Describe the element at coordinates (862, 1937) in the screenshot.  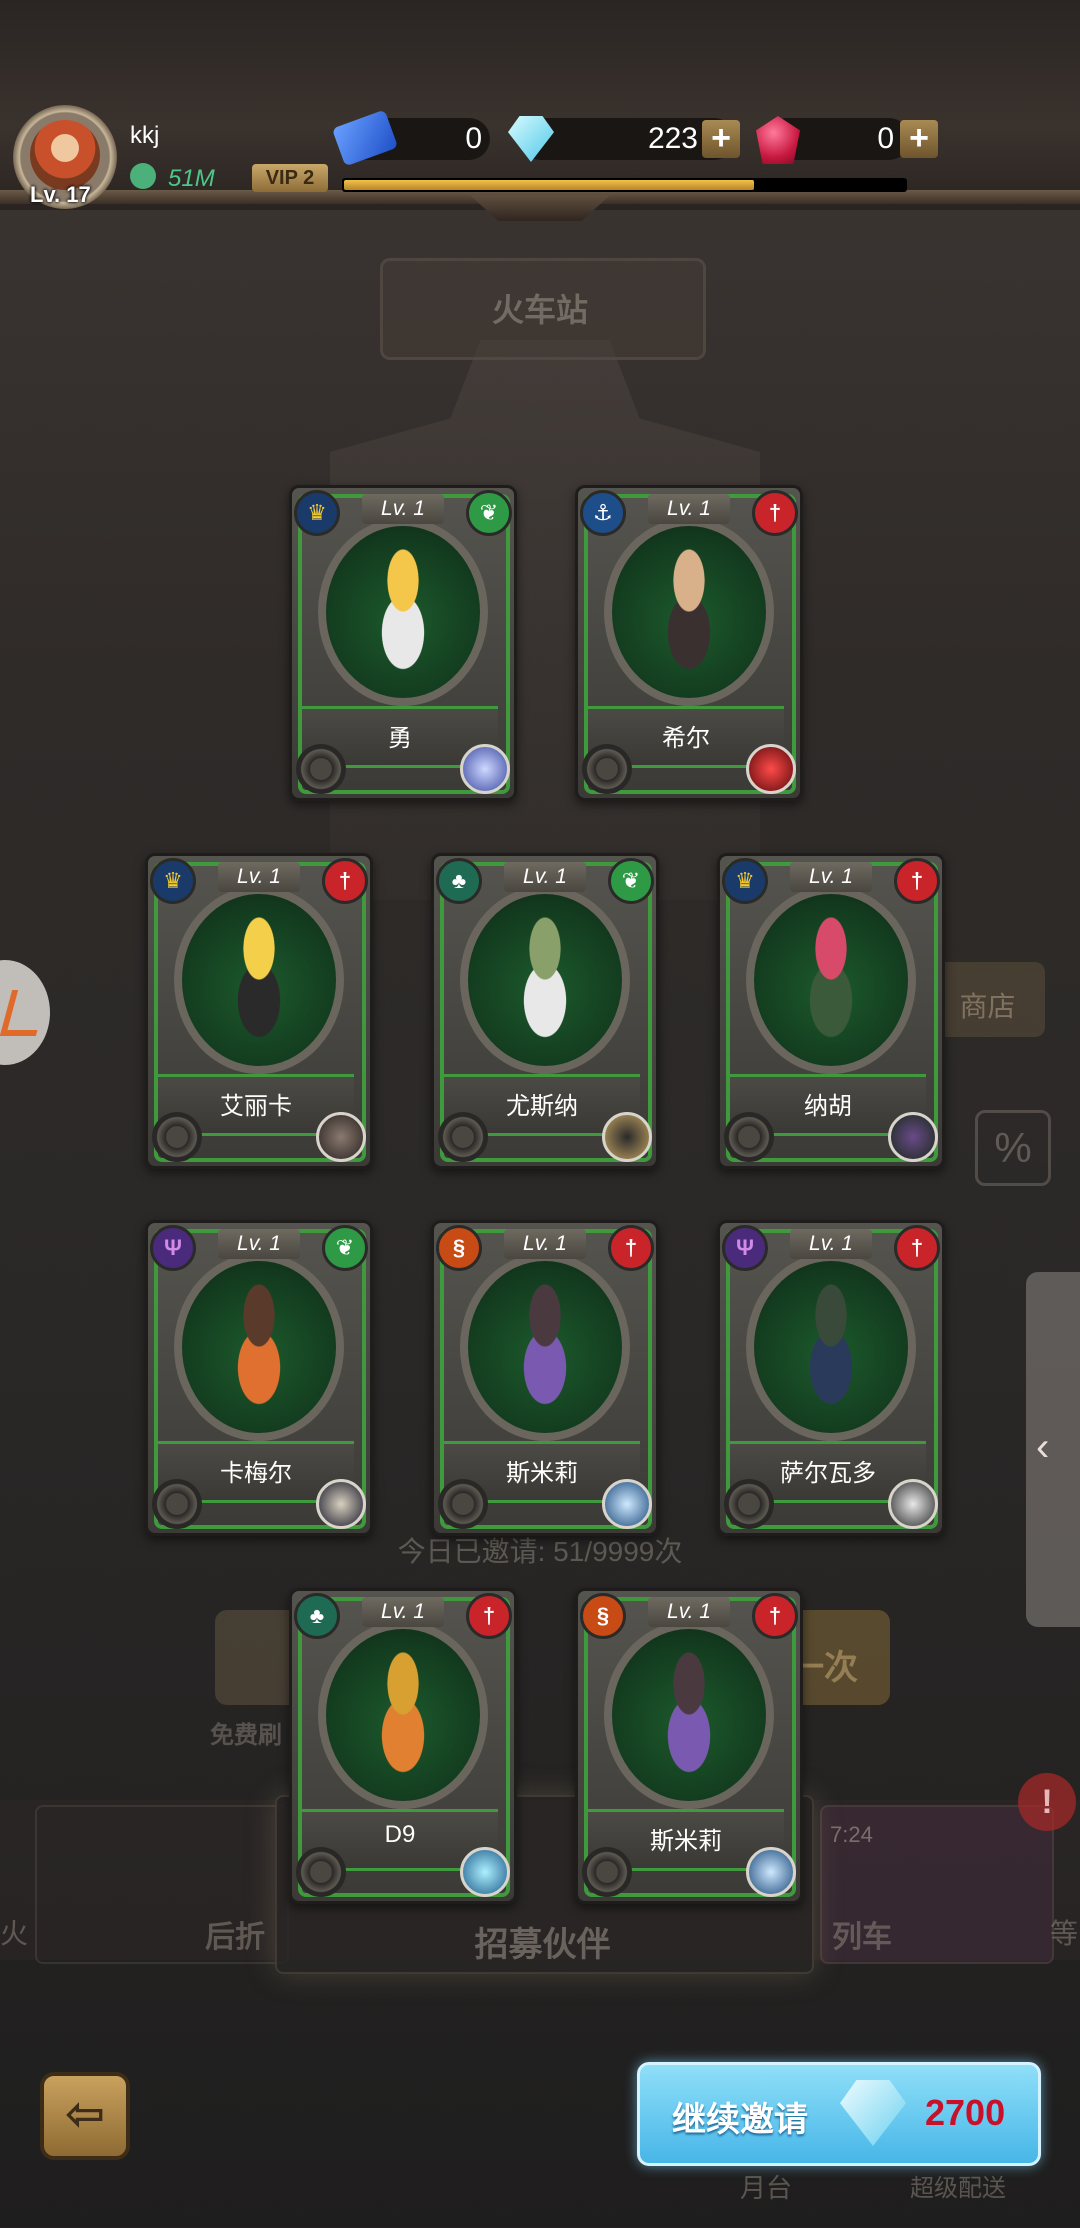
I see `band-label: 列车` at that location.